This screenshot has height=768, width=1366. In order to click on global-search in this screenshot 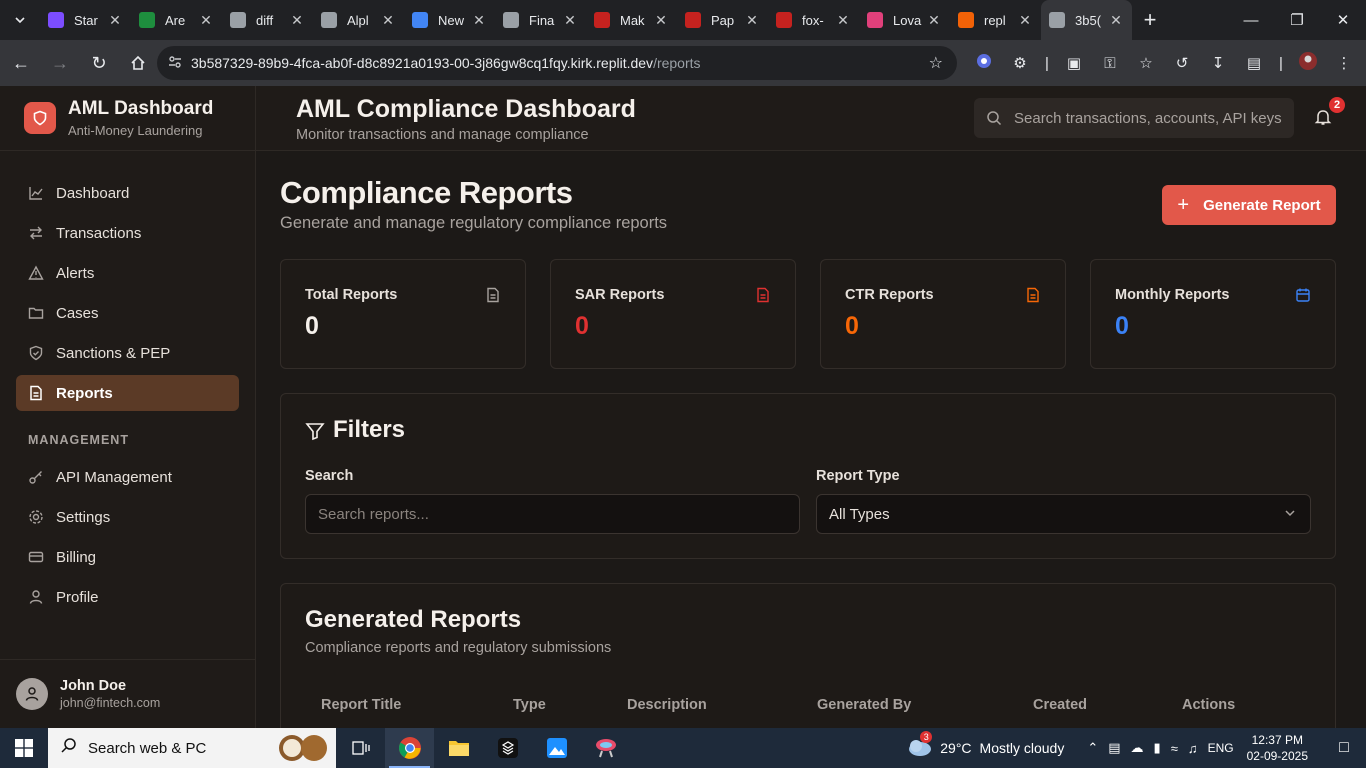, I will do `click(1134, 118)`.